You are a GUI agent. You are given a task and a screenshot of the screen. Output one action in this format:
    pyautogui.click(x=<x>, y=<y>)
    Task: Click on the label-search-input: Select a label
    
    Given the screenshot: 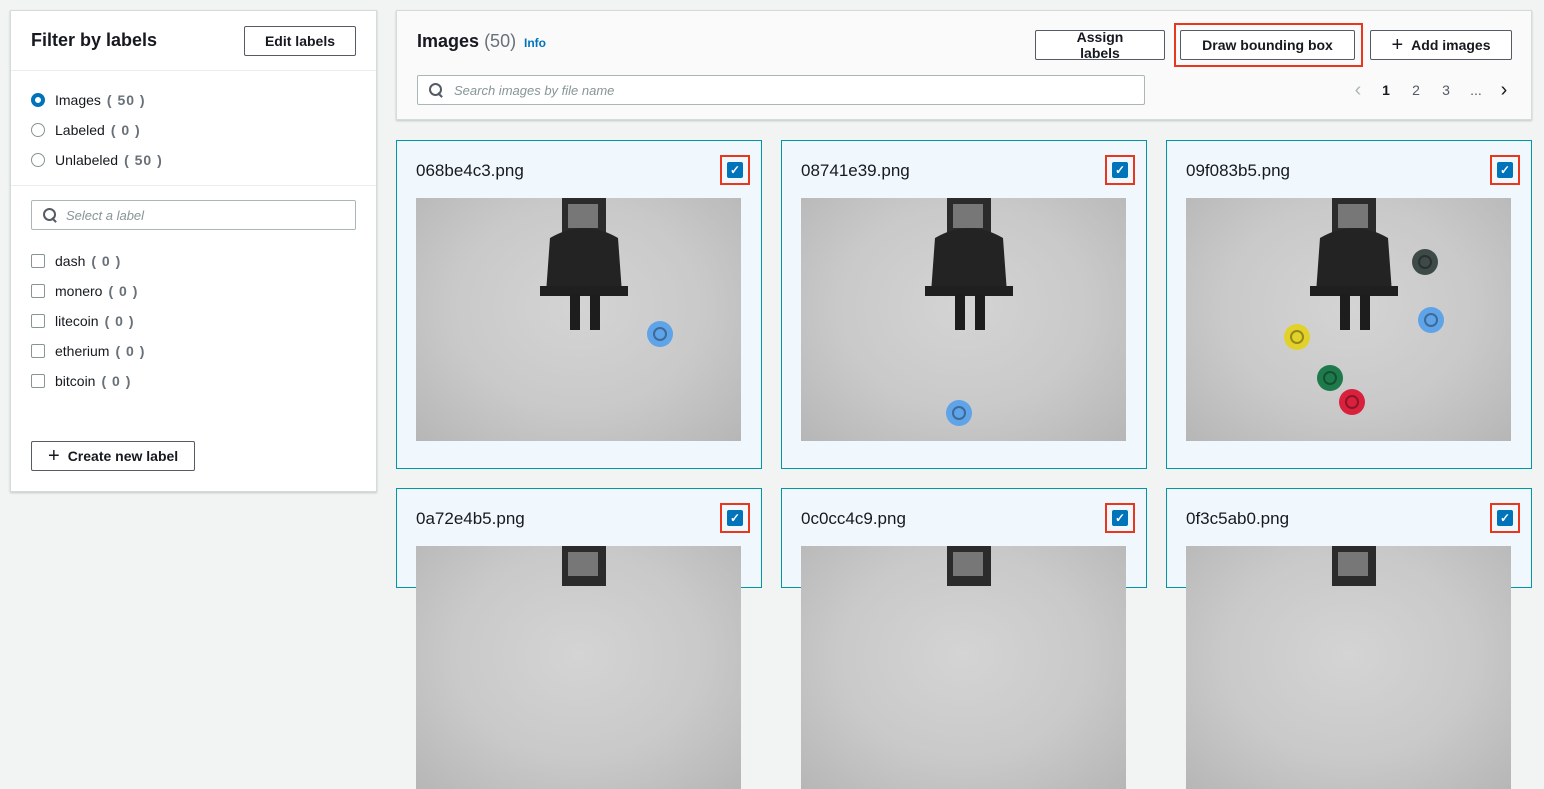 What is the action you would take?
    pyautogui.click(x=193, y=215)
    